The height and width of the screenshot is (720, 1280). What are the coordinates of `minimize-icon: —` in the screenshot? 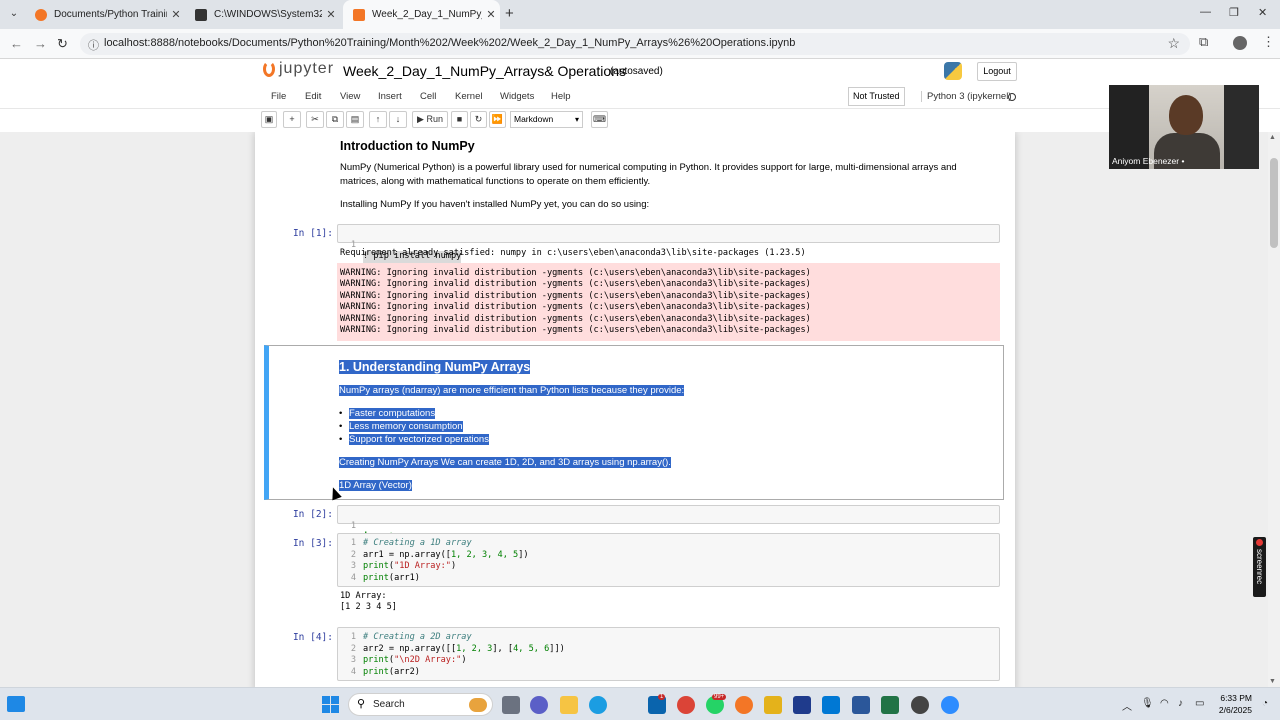 It's located at (1205, 12).